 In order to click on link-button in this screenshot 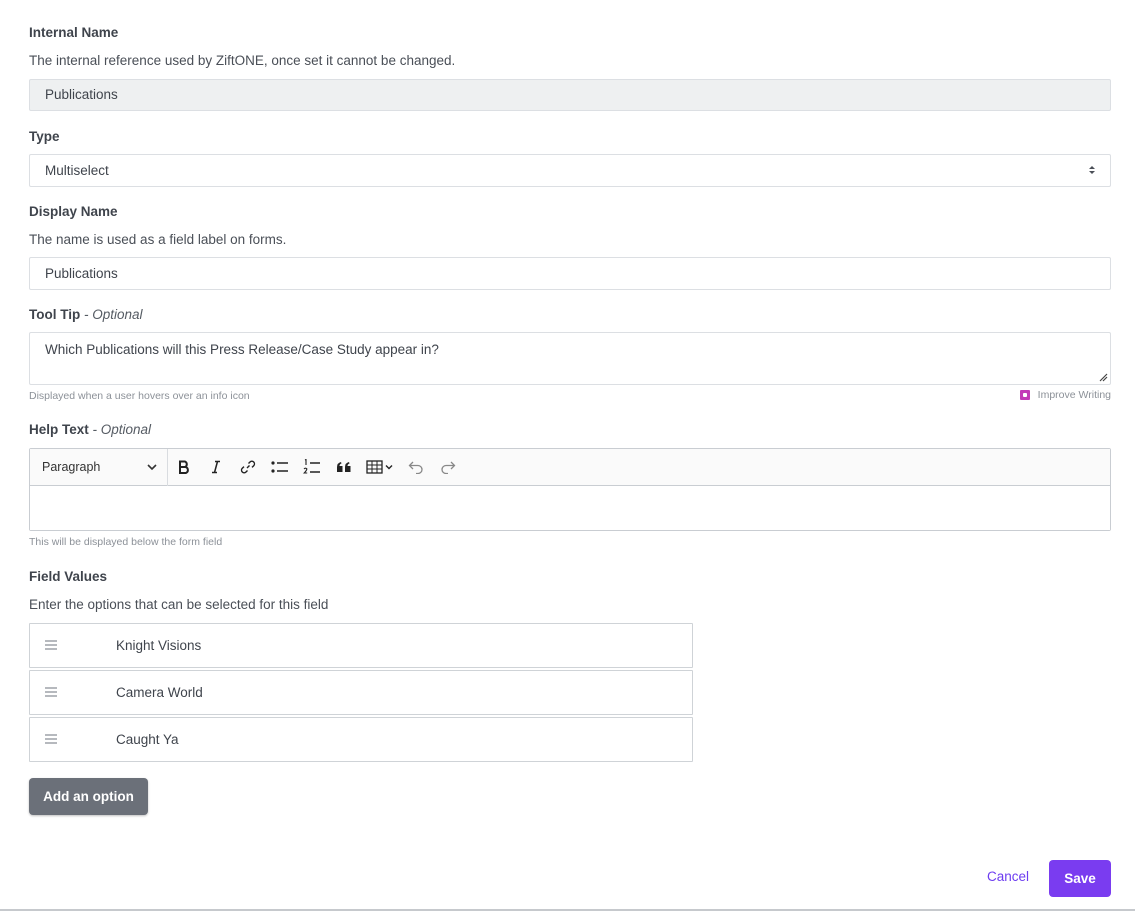, I will do `click(248, 467)`.